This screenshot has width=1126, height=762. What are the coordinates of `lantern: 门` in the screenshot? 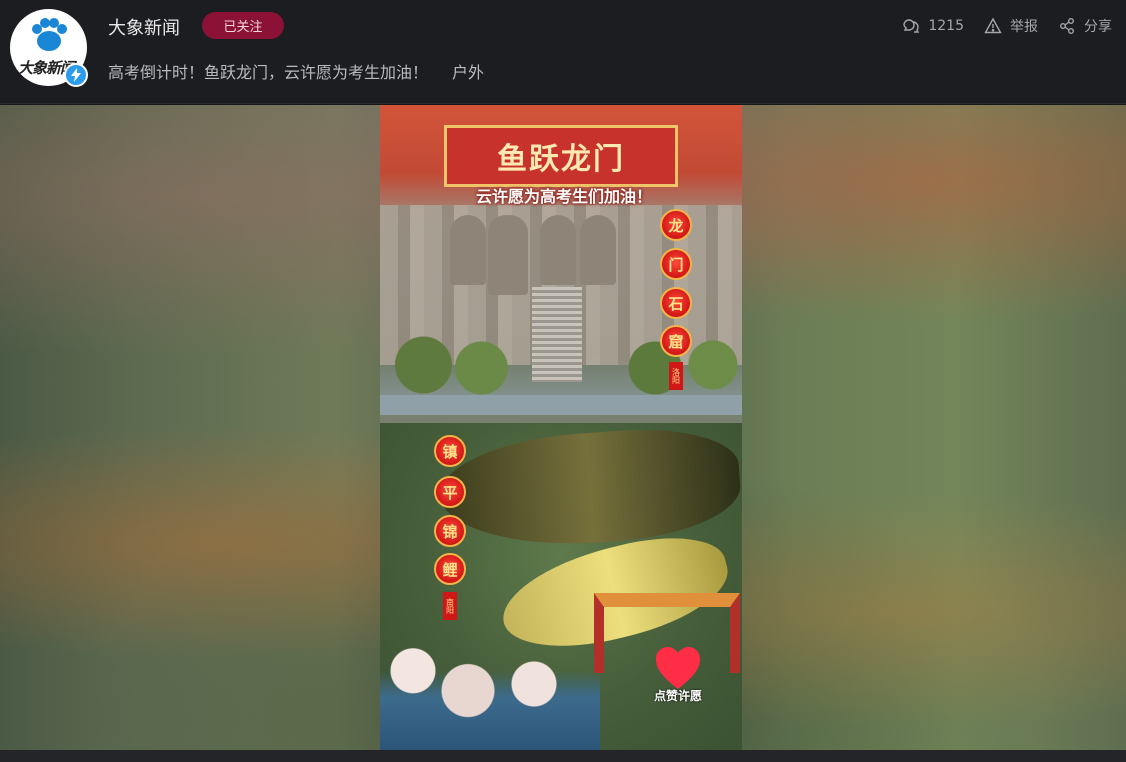 It's located at (676, 264).